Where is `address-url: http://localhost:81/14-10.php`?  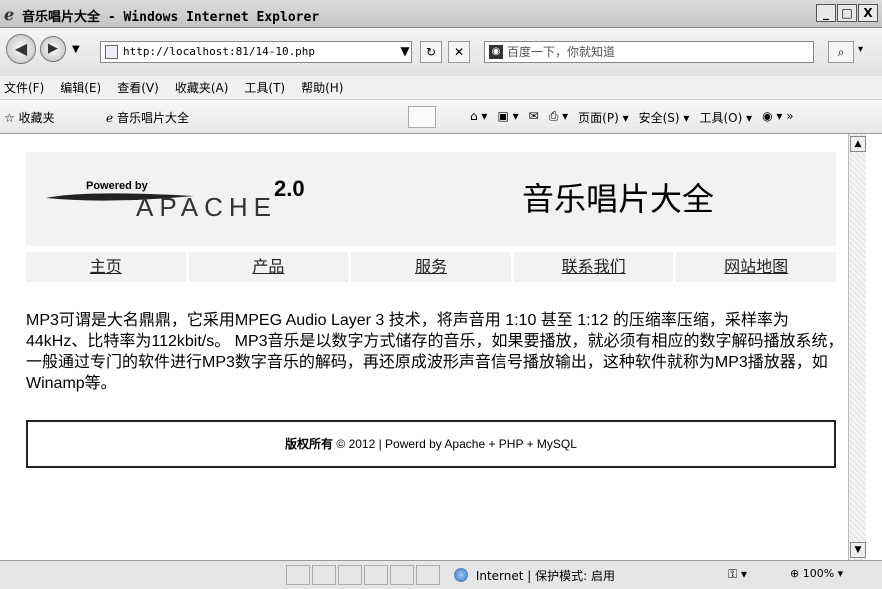
address-url: http://localhost:81/14-10.php is located at coordinates (219, 51).